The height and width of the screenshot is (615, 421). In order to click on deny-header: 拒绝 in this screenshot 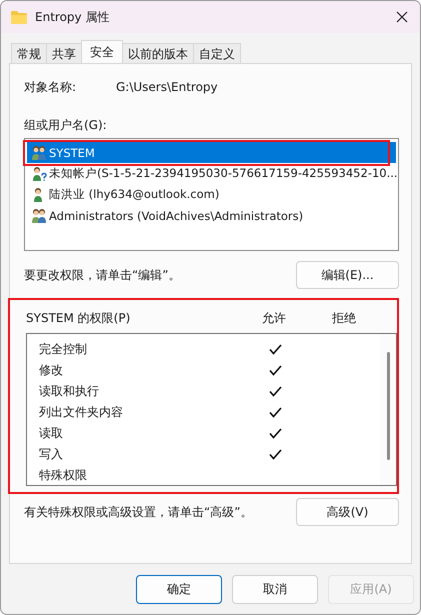, I will do `click(344, 318)`.